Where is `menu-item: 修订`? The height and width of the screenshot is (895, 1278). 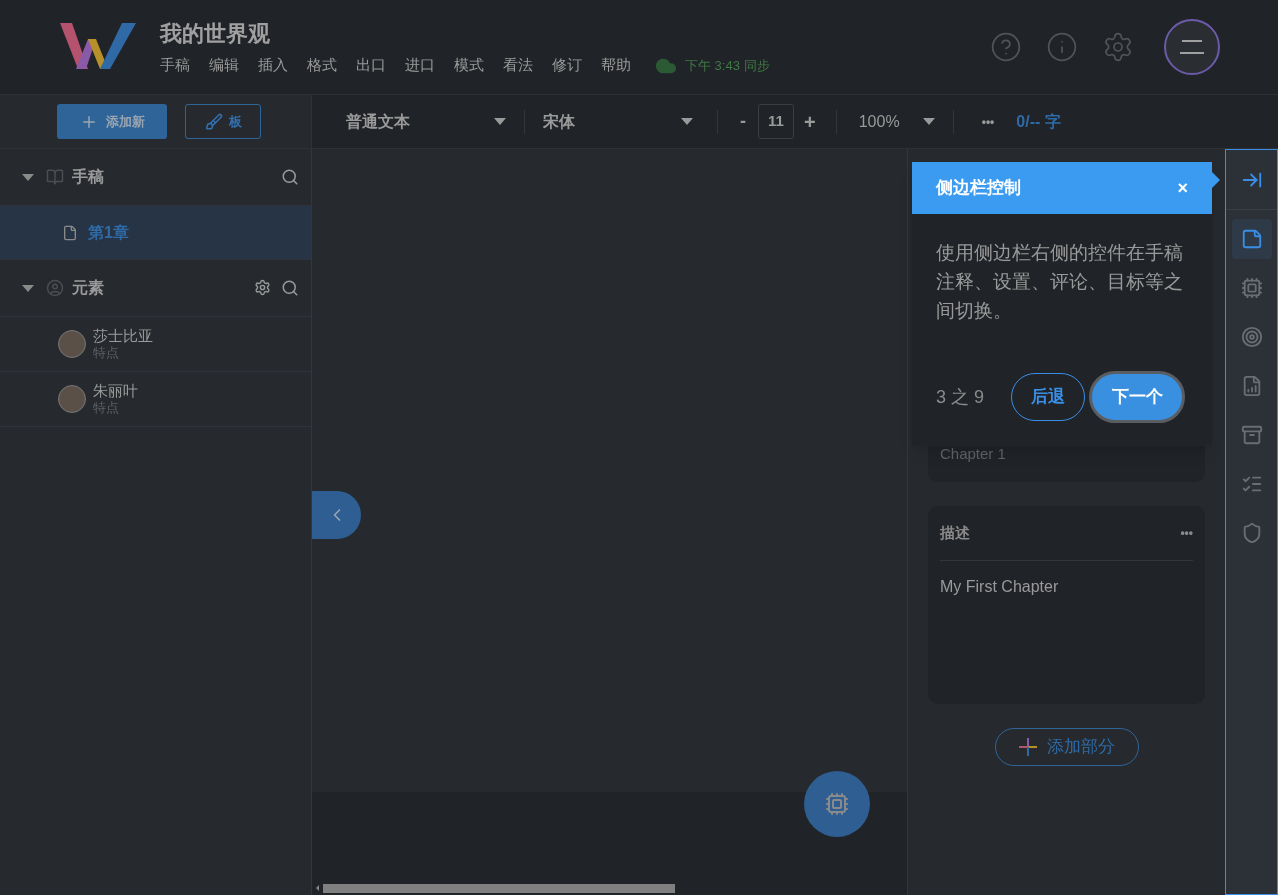 menu-item: 修订 is located at coordinates (567, 65).